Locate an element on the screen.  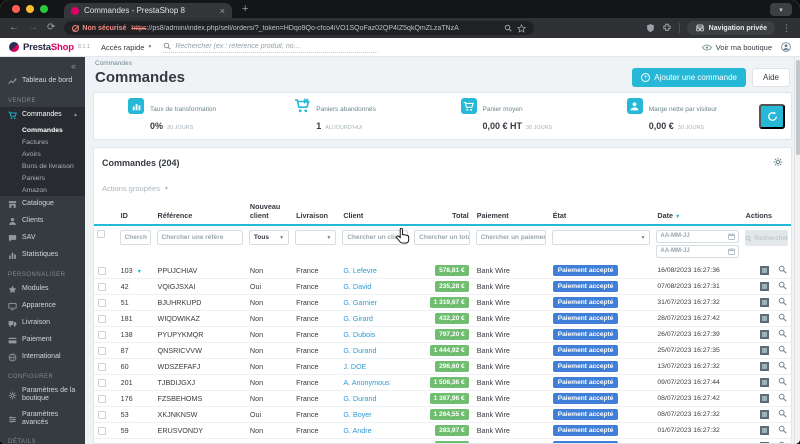
sidebar-subitem-factures: Factures is located at coordinates (42, 142).